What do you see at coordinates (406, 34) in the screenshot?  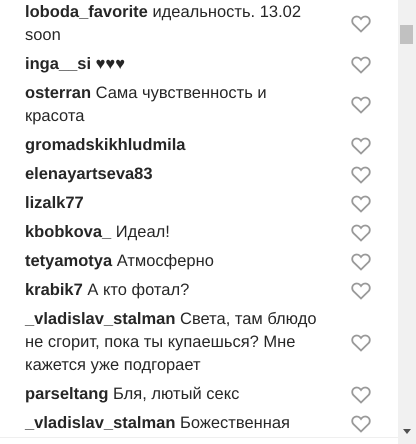 I see `scrollbar-thumb` at bounding box center [406, 34].